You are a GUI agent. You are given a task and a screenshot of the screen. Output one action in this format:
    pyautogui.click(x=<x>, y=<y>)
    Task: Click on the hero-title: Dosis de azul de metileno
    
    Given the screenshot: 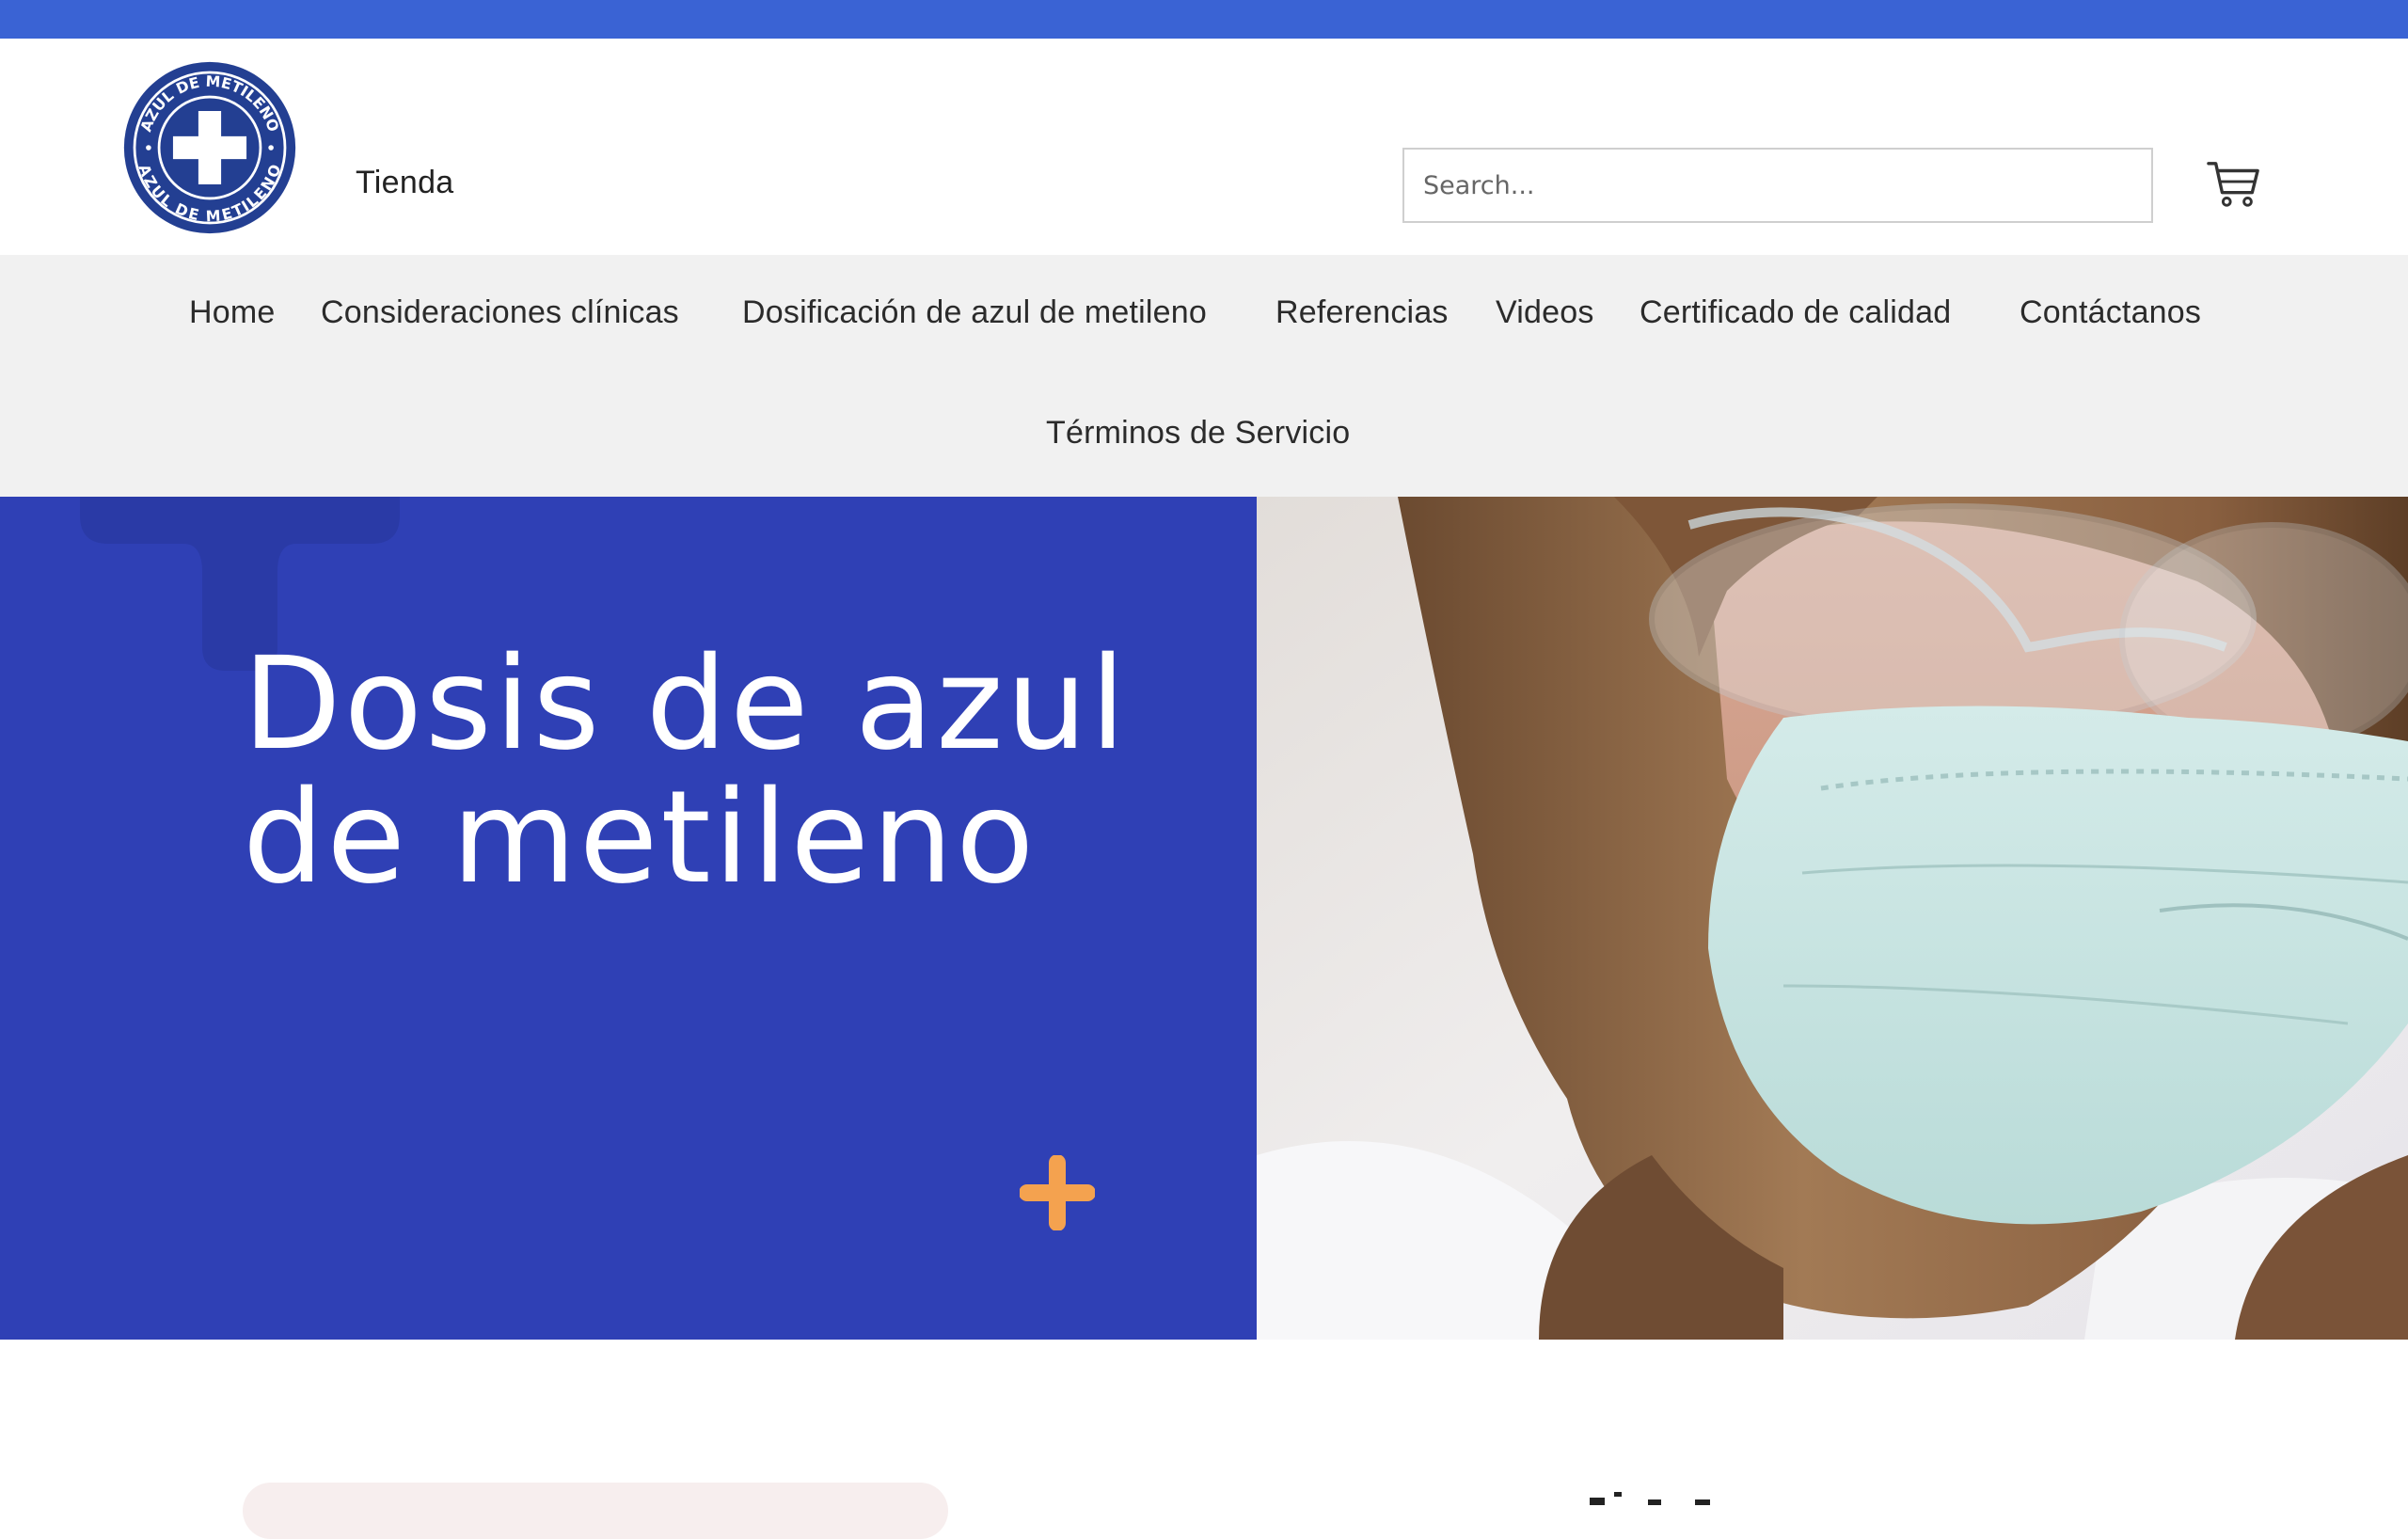 What is the action you would take?
    pyautogui.click(x=686, y=771)
    